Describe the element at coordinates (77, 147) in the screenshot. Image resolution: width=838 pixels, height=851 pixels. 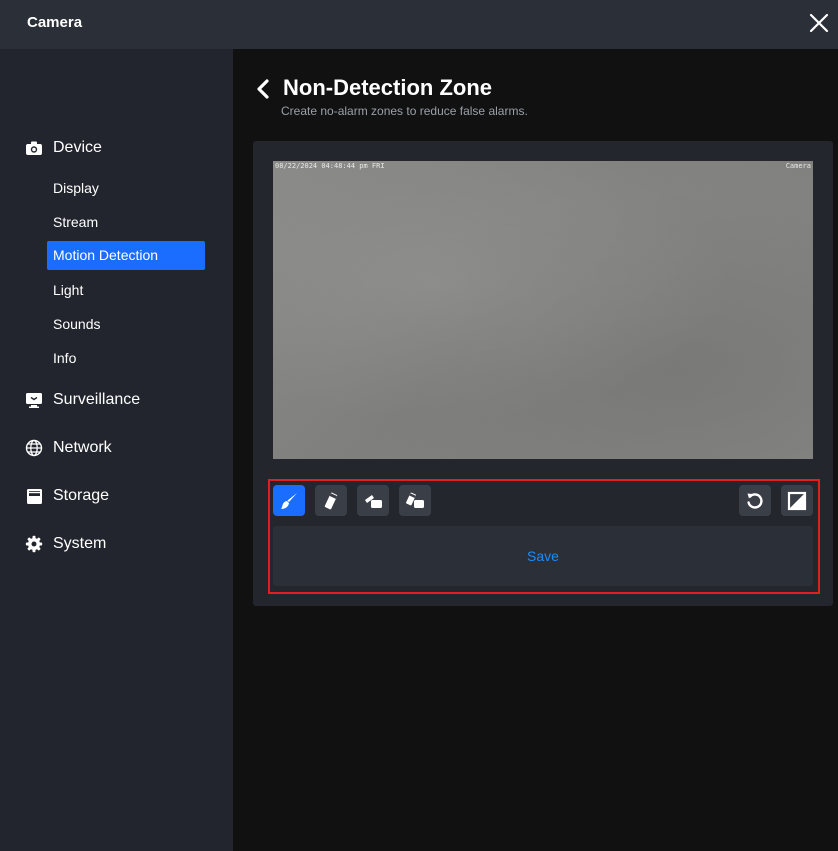
I see `sidebar-group-label: Device` at that location.